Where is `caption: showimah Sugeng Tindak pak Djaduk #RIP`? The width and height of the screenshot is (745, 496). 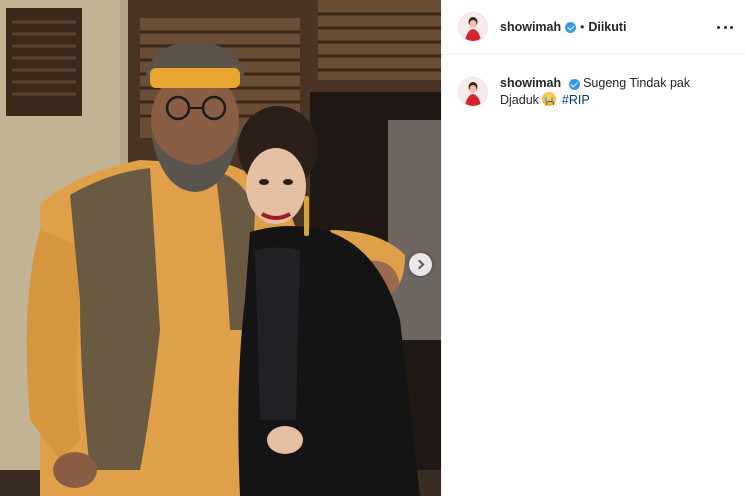
caption: showimah Sugeng Tindak pak Djaduk #RIP is located at coordinates (593, 82).